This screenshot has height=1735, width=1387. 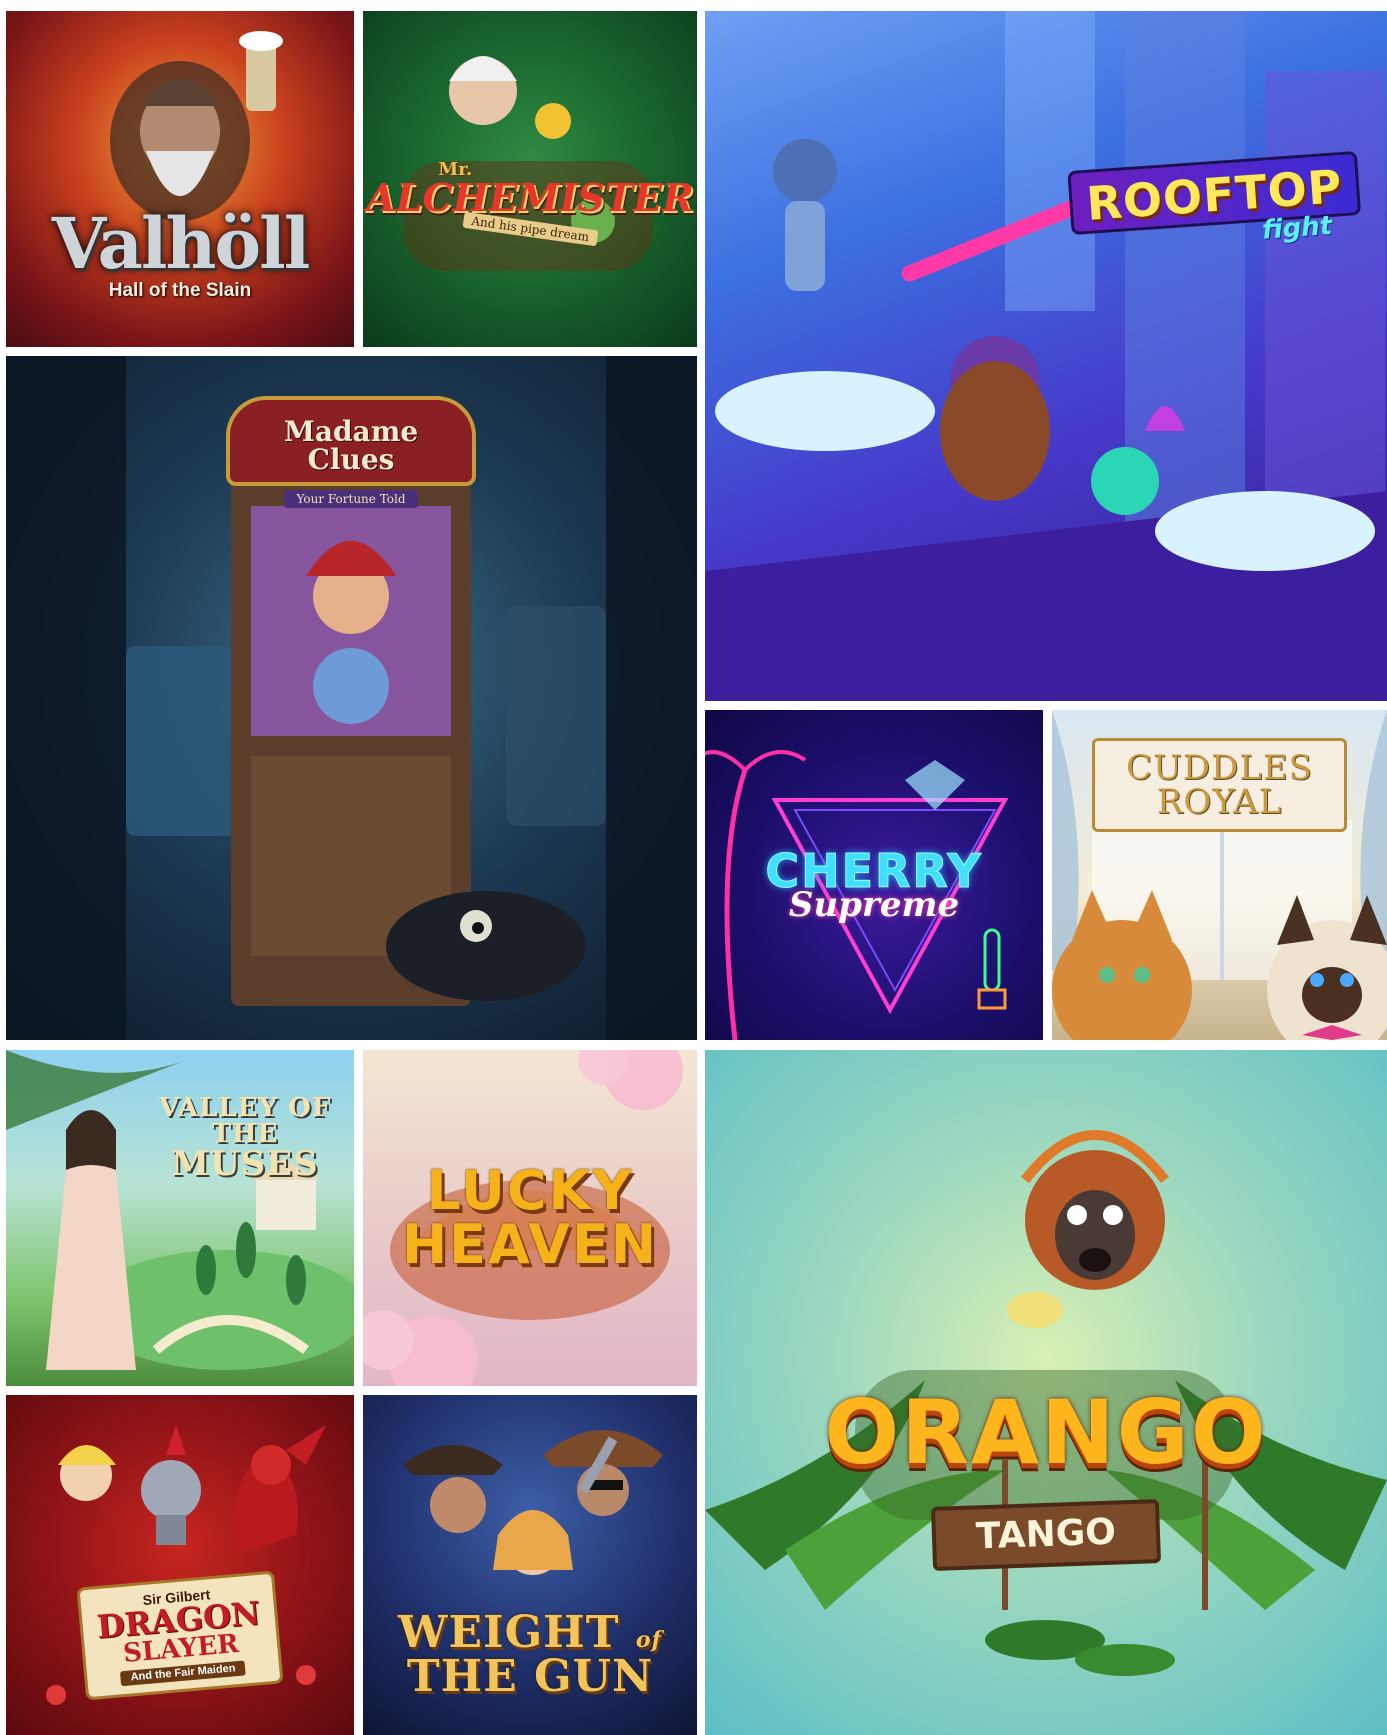 What do you see at coordinates (245, 1164) in the screenshot?
I see `valley-title-line2: MUSES` at bounding box center [245, 1164].